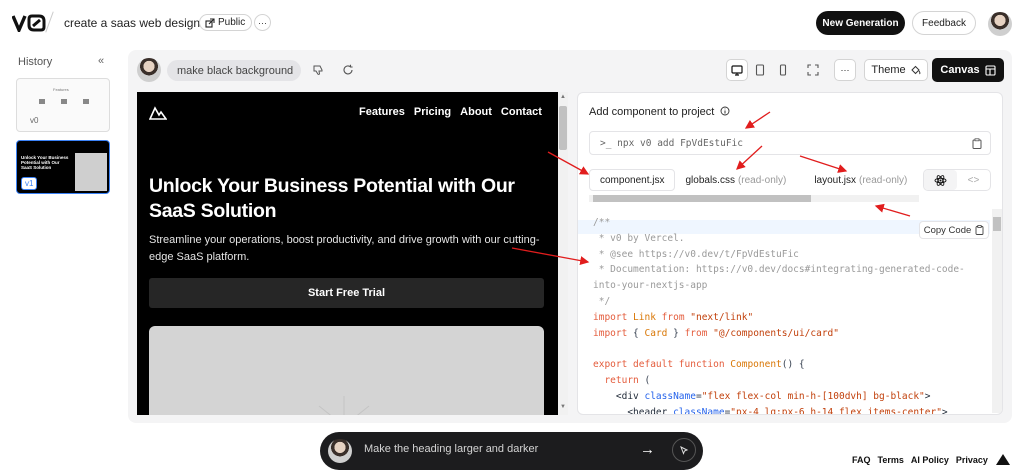 The image size is (1024, 475). Describe the element at coordinates (888, 70) in the screenshot. I see `theme-label: Theme` at that location.